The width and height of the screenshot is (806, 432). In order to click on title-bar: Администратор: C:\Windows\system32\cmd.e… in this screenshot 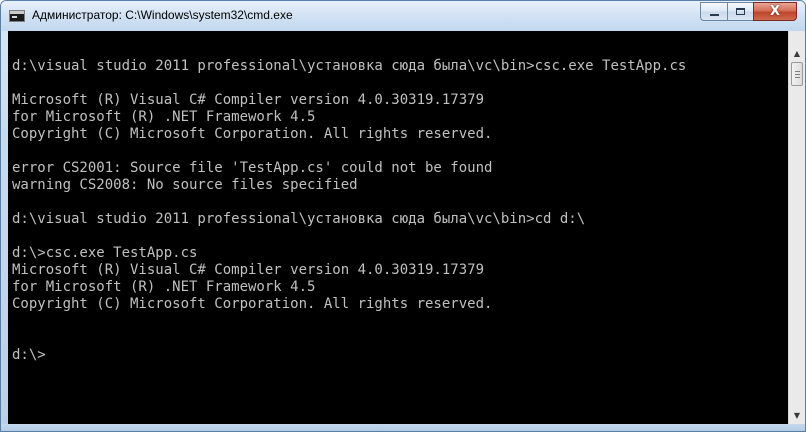, I will do `click(403, 16)`.